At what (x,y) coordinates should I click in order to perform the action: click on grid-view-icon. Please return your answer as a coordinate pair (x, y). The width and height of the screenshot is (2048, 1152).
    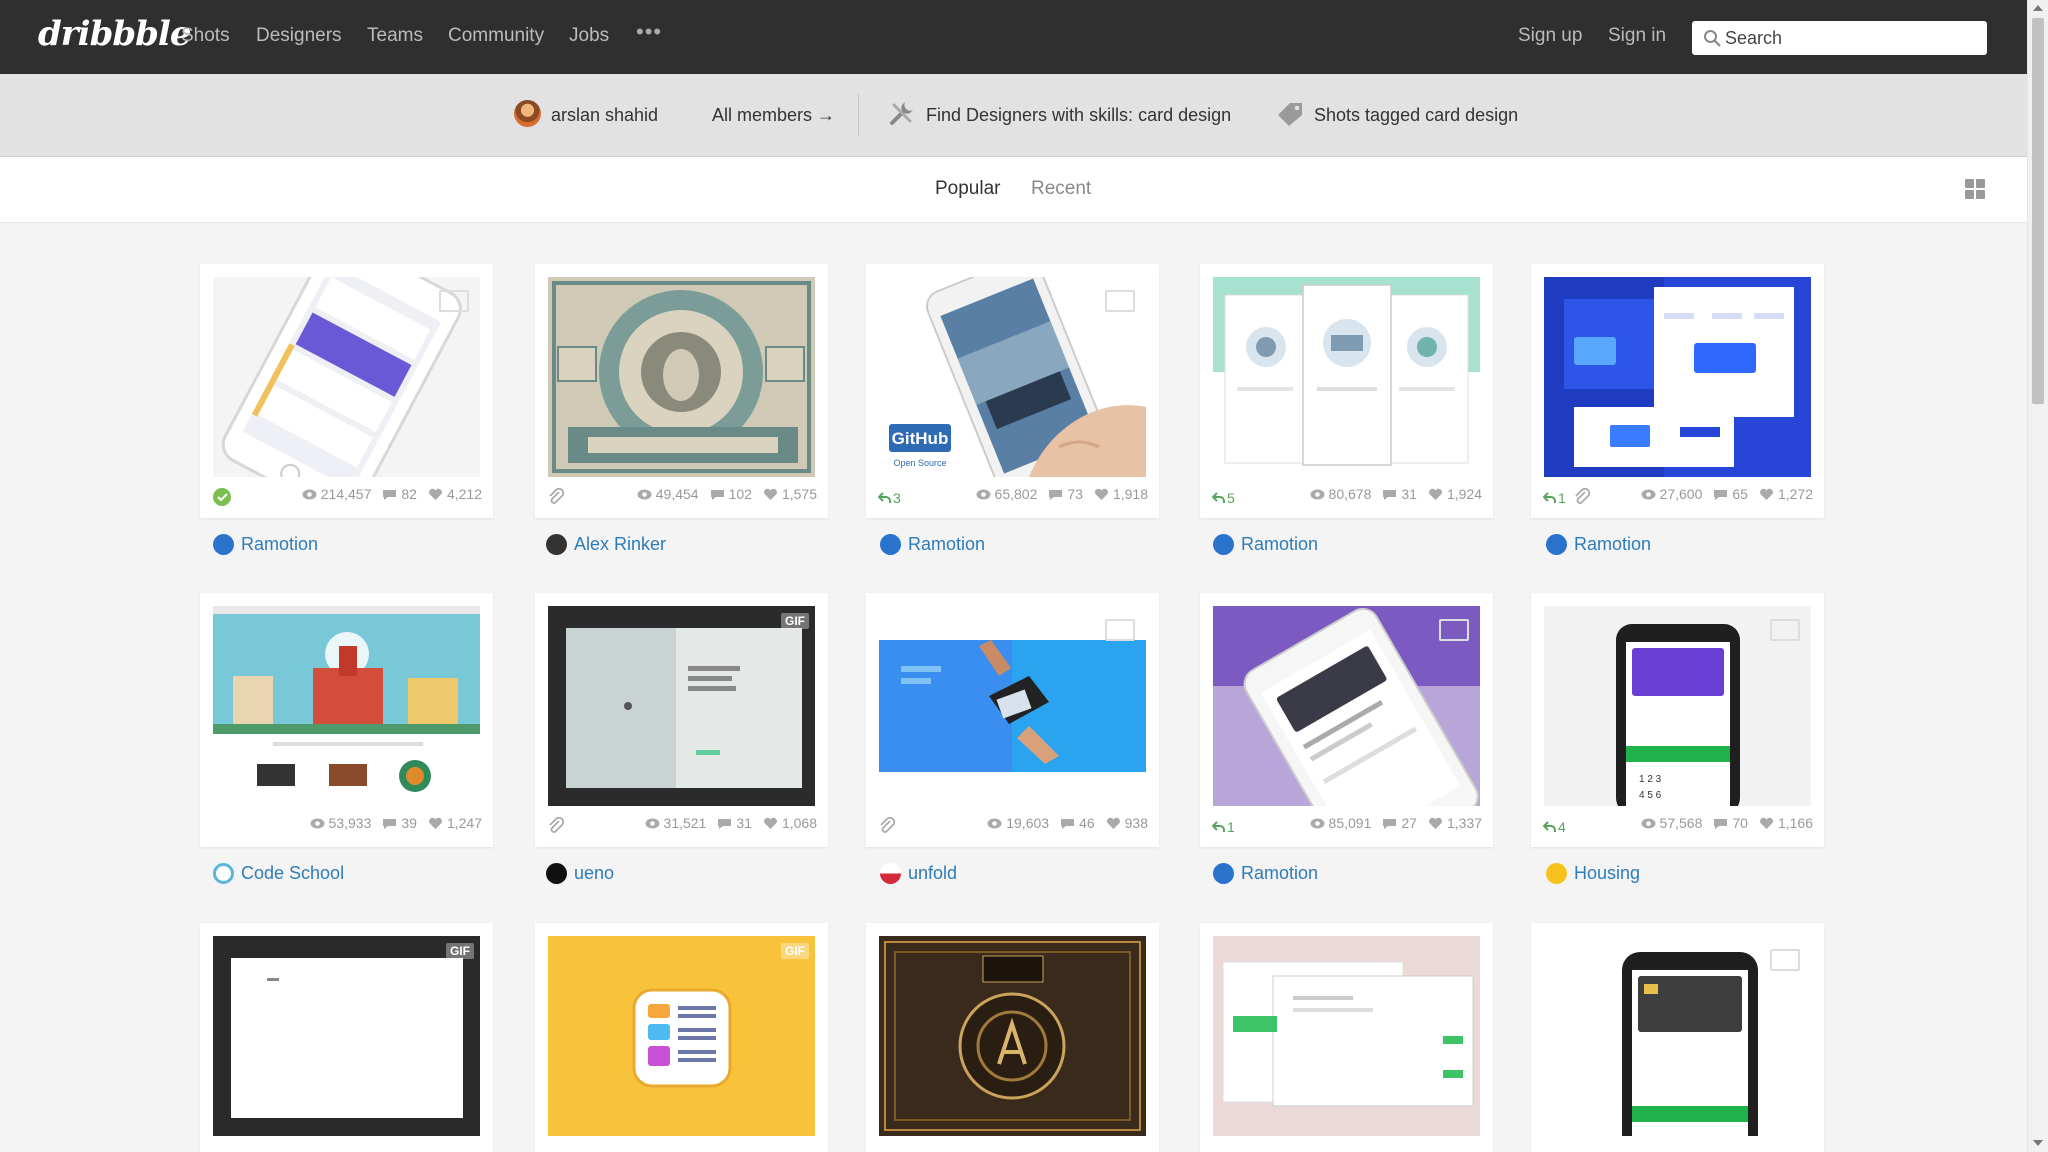
    Looking at the image, I should click on (1975, 189).